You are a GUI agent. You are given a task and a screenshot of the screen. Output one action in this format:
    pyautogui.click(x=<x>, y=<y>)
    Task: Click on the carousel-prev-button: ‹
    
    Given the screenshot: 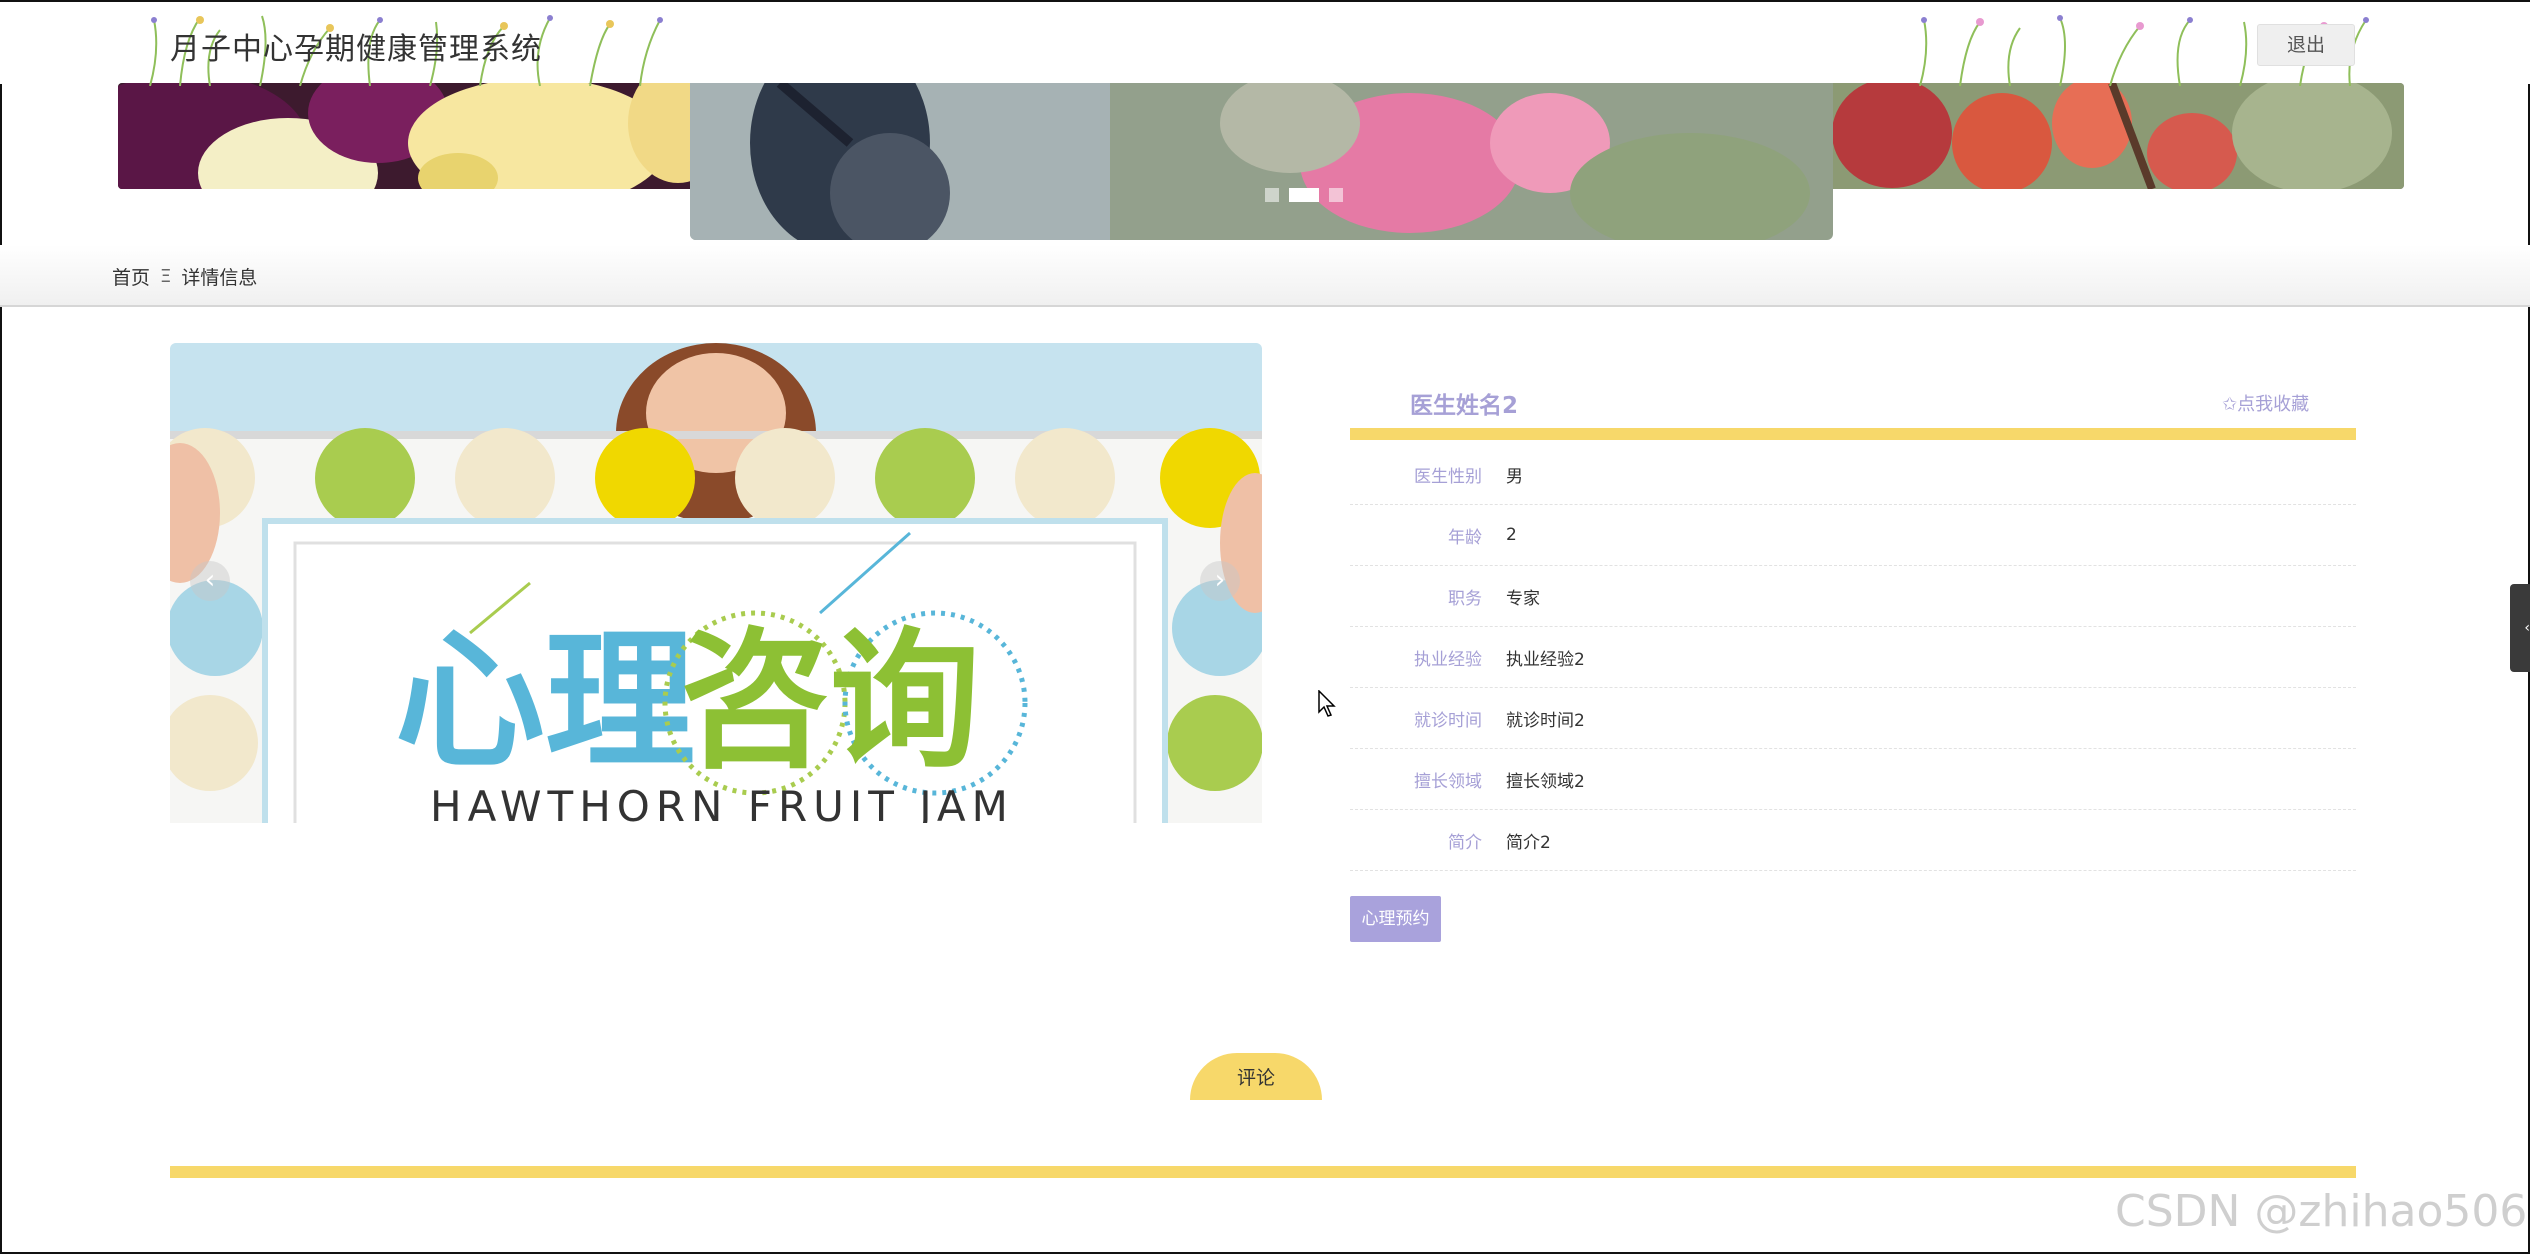 What is the action you would take?
    pyautogui.click(x=210, y=581)
    